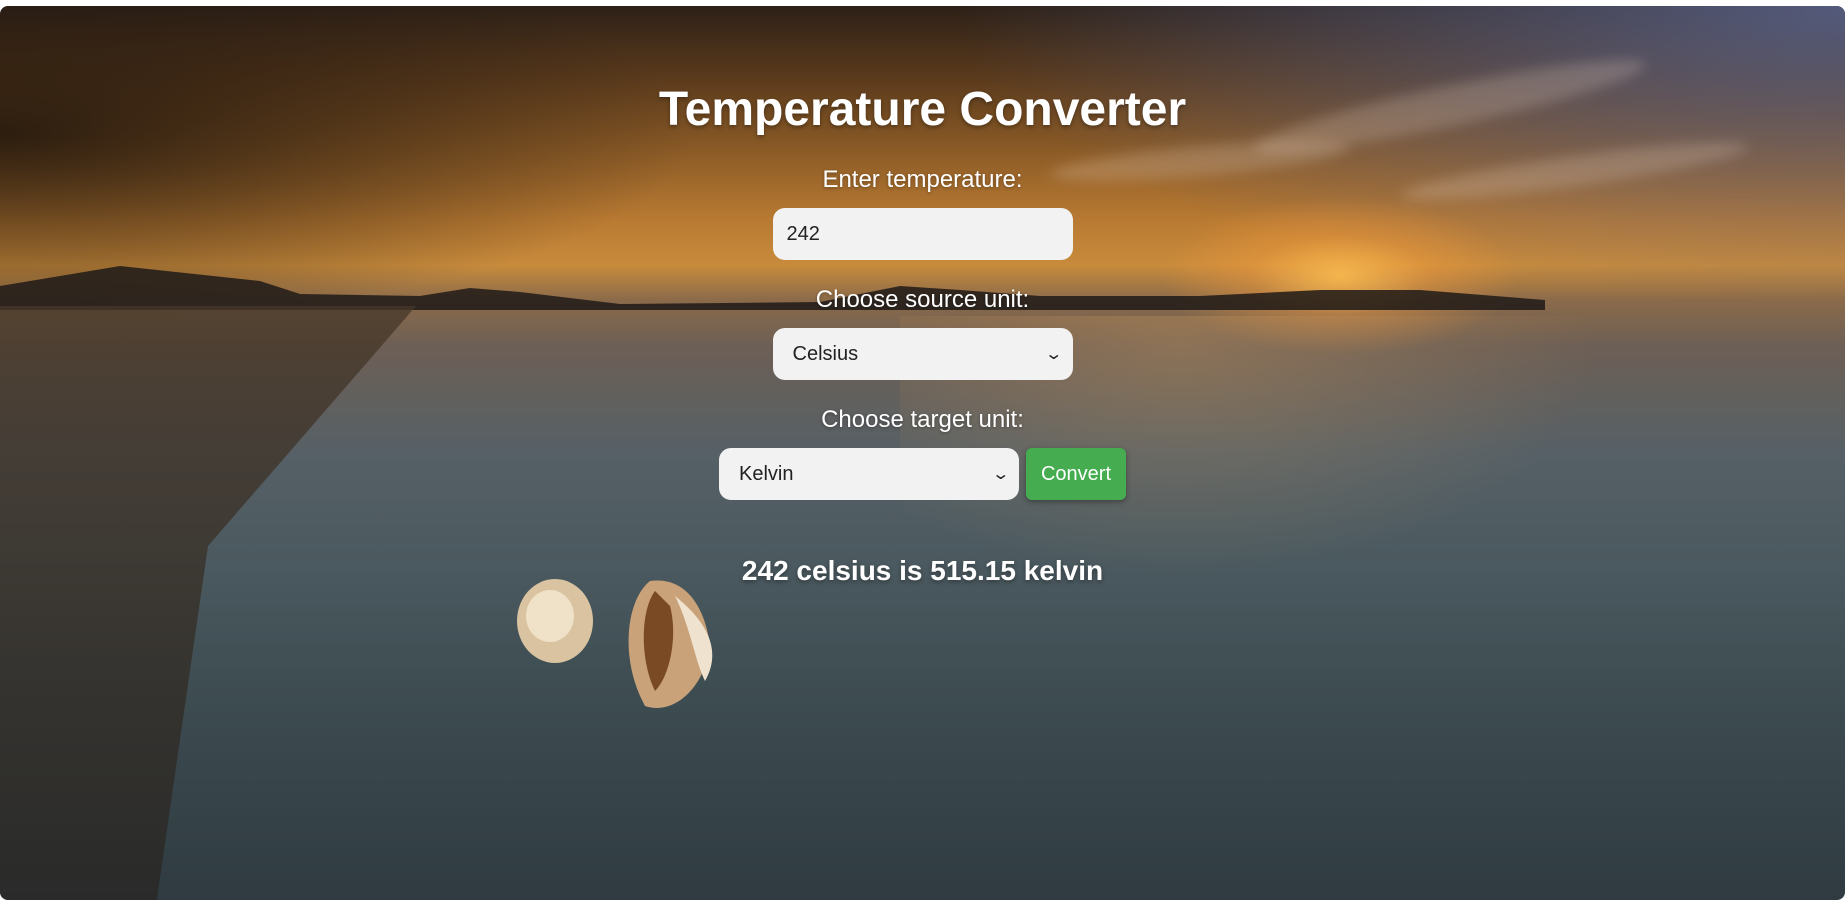 This screenshot has width=1845, height=900. Describe the element at coordinates (922, 234) in the screenshot. I see `temperature-input: 242` at that location.